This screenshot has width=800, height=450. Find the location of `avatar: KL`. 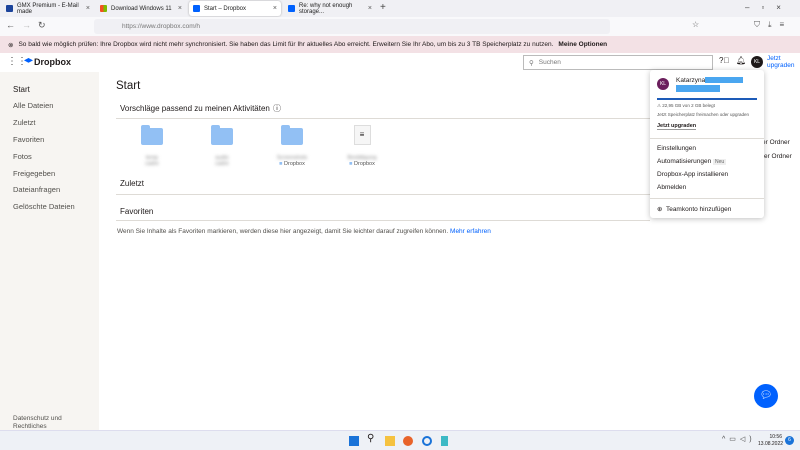

avatar: KL is located at coordinates (757, 62).